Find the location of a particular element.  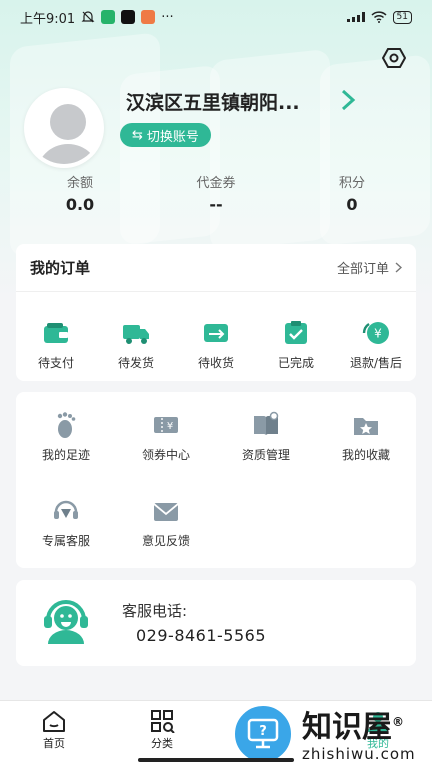

coupon-icon: ¥ is located at coordinates (166, 425).